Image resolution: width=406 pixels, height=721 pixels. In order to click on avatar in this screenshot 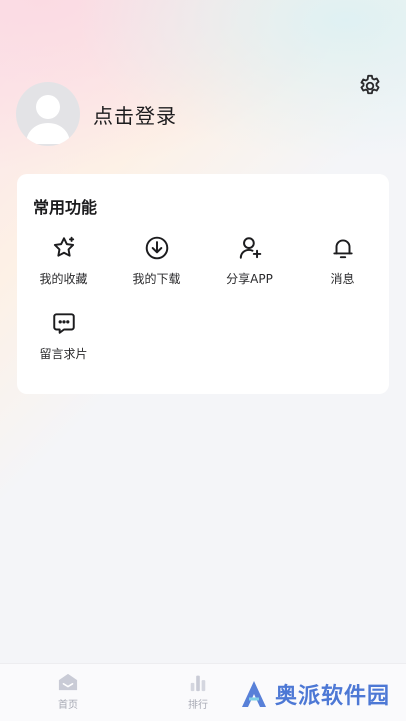, I will do `click(48, 114)`.